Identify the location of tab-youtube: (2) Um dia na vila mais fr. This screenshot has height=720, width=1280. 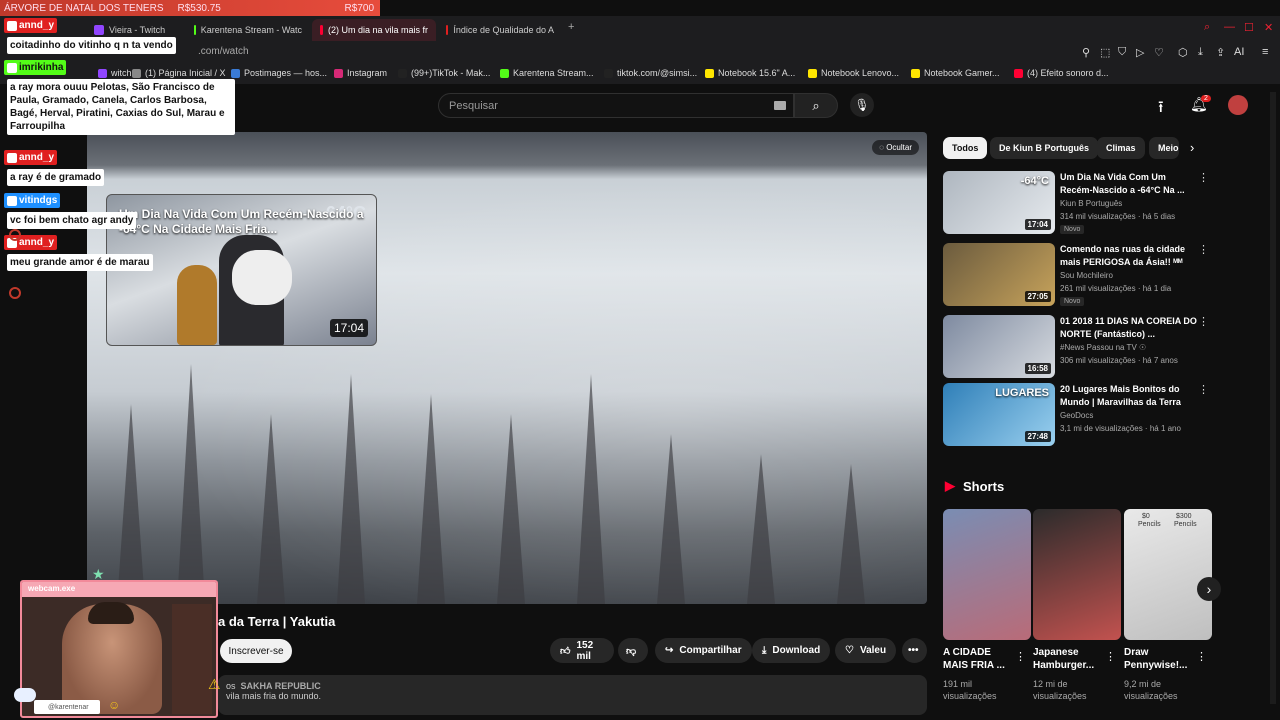
(374, 30).